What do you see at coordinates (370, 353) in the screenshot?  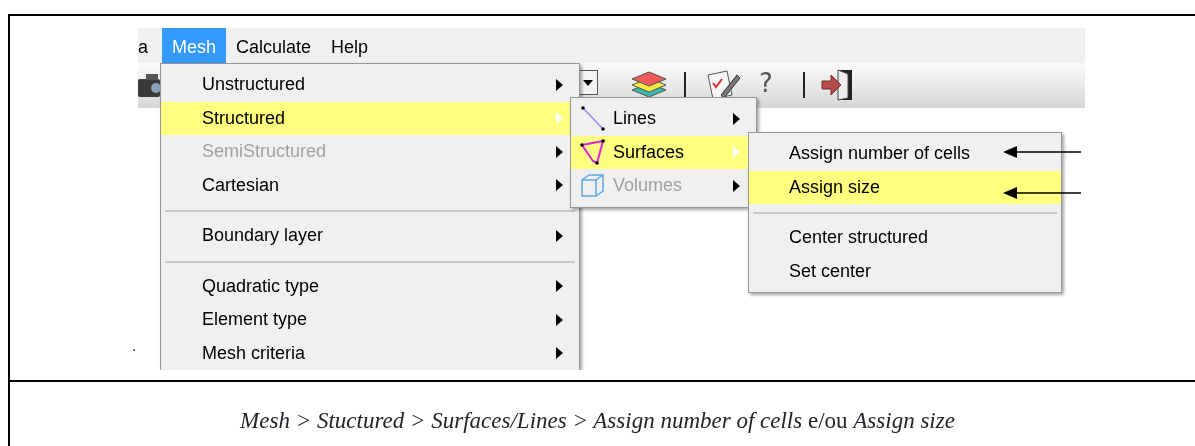 I see `menu-item: Mesh criteria` at bounding box center [370, 353].